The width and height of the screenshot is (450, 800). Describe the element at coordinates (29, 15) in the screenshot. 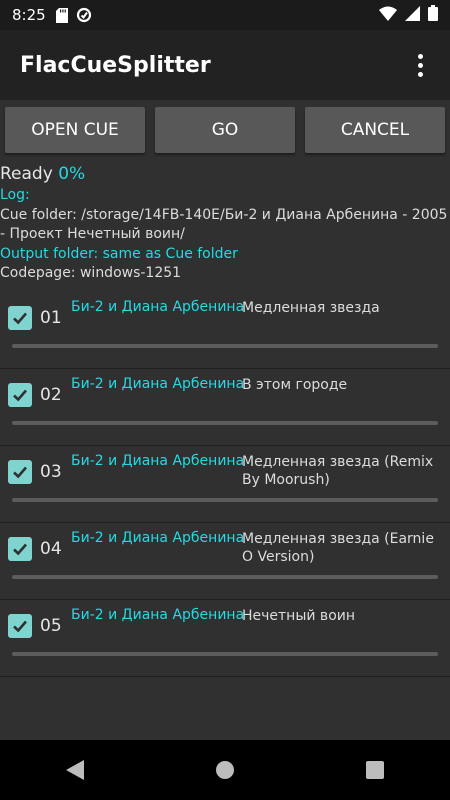

I see `status-time: 8:25` at that location.